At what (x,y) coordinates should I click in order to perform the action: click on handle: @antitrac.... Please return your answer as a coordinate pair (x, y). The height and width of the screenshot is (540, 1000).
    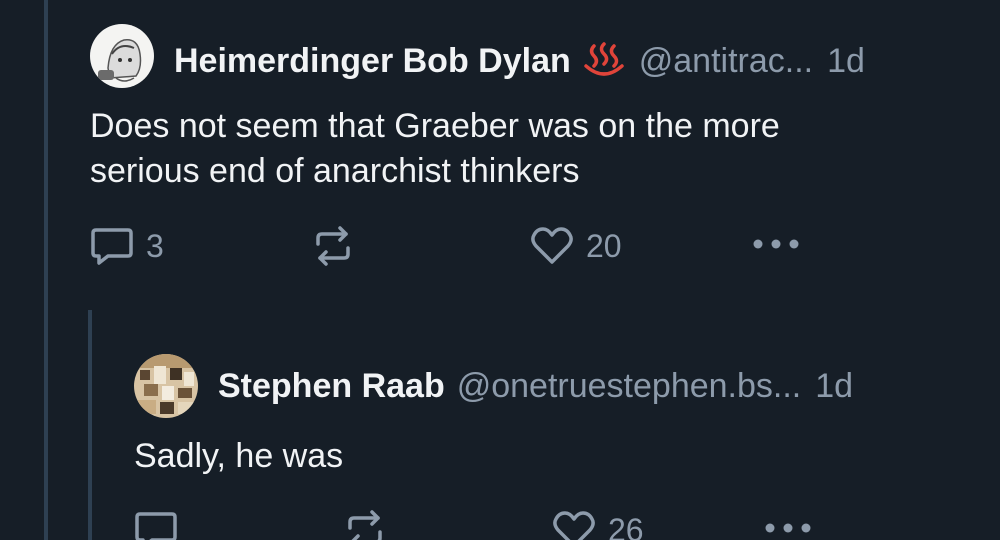
    Looking at the image, I should click on (726, 61).